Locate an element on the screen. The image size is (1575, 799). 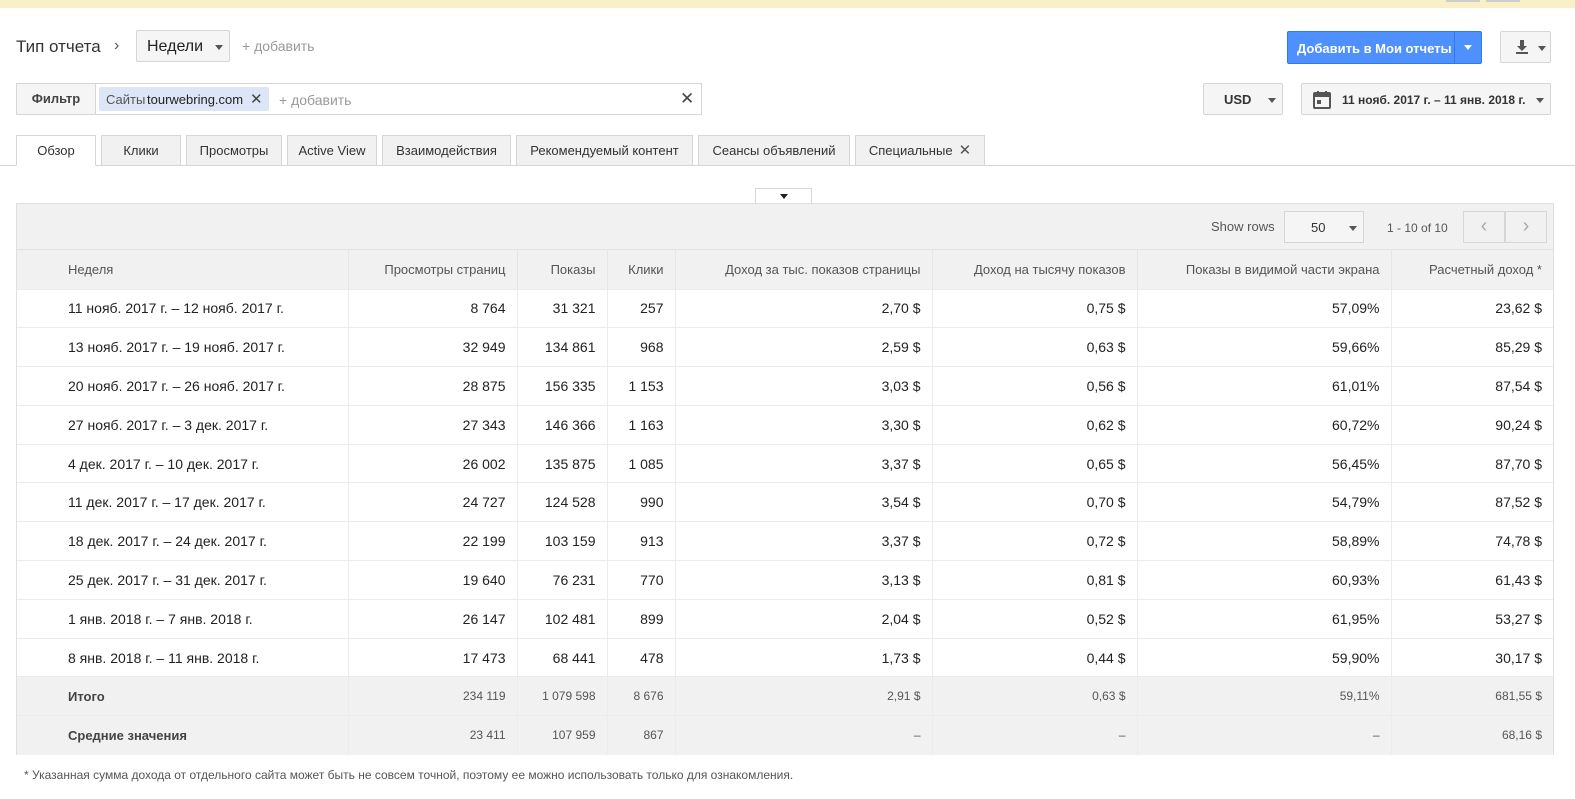
cell-estimated-earnings: 87,70 $ is located at coordinates (1472, 463).